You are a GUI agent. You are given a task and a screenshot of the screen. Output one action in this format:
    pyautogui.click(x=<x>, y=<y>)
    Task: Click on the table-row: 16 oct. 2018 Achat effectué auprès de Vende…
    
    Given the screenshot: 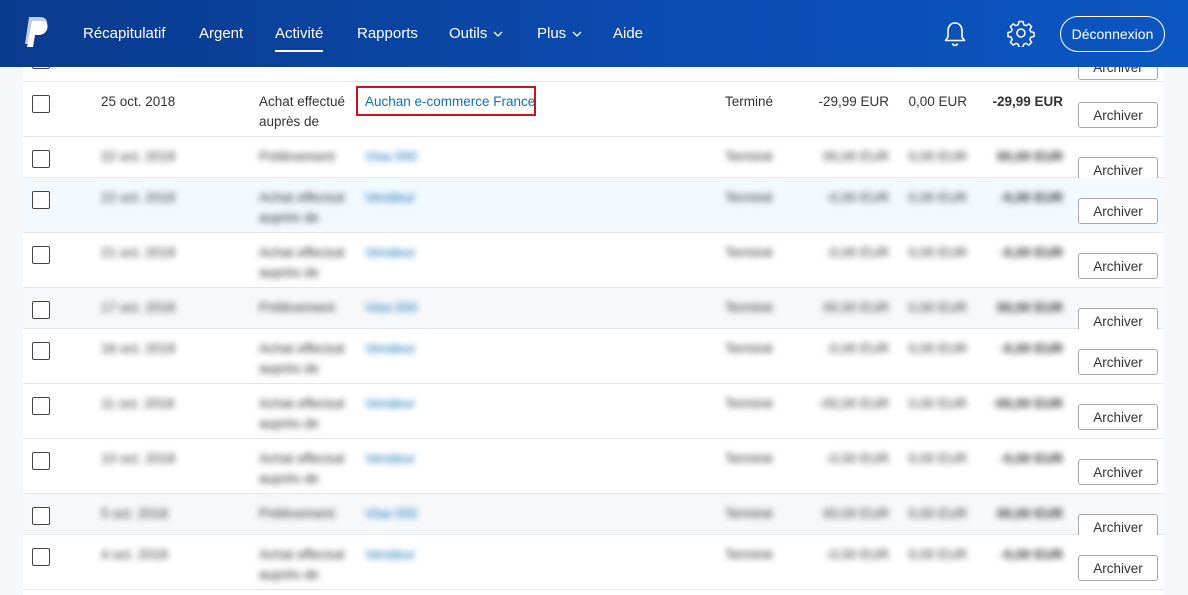 What is the action you would take?
    pyautogui.click(x=593, y=356)
    